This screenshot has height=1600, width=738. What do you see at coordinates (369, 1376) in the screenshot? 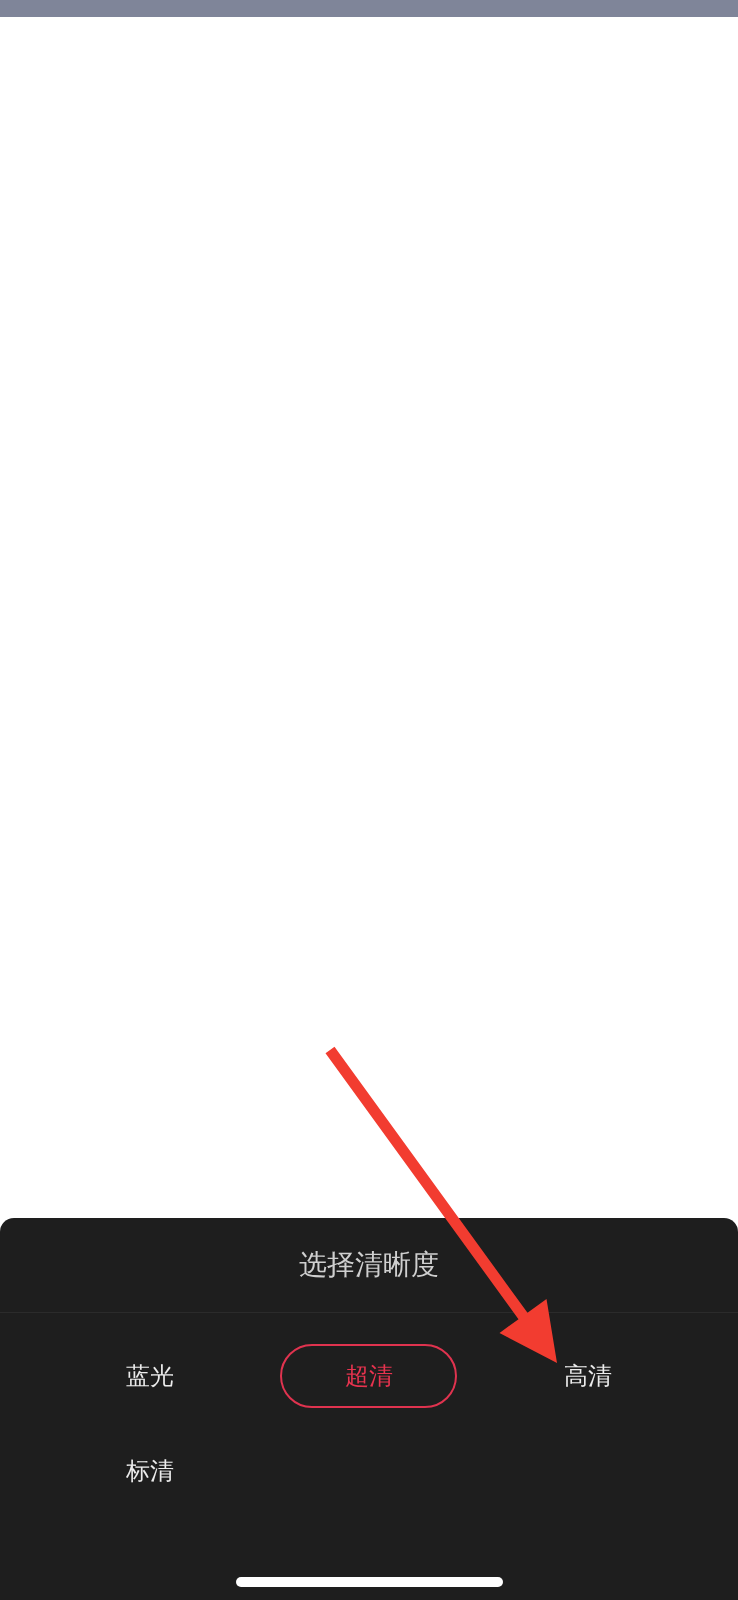
I see `quality-option: 超清` at bounding box center [369, 1376].